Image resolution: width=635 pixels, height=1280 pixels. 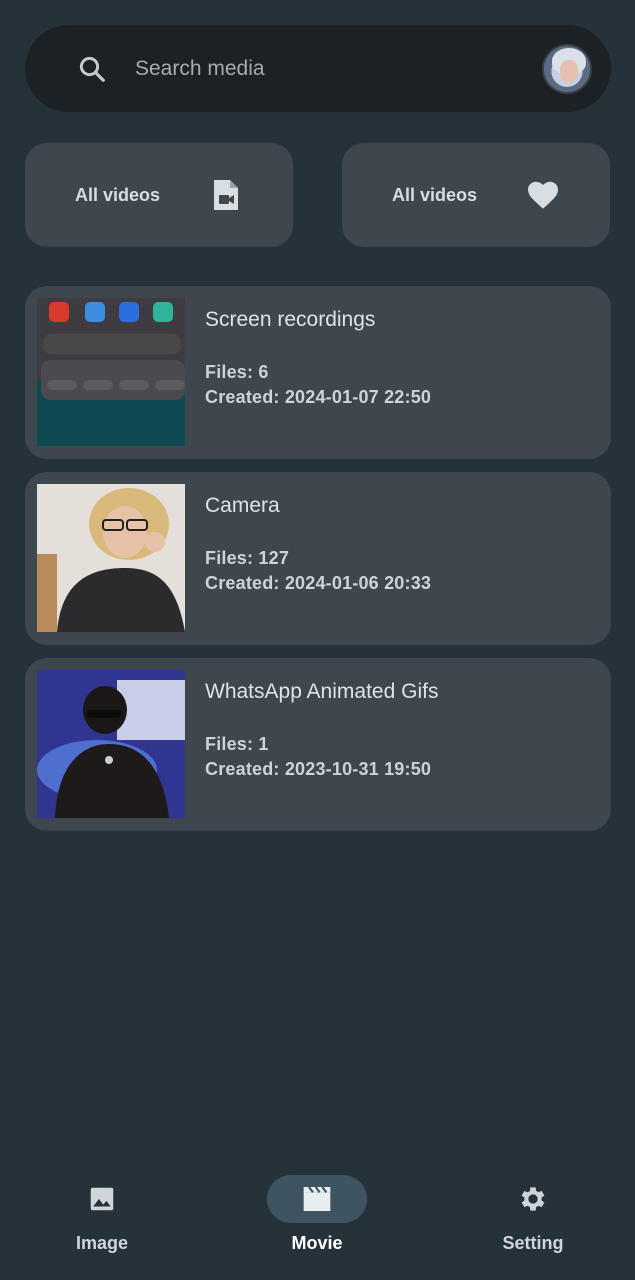 I want to click on video-file-icon, so click(x=226, y=195).